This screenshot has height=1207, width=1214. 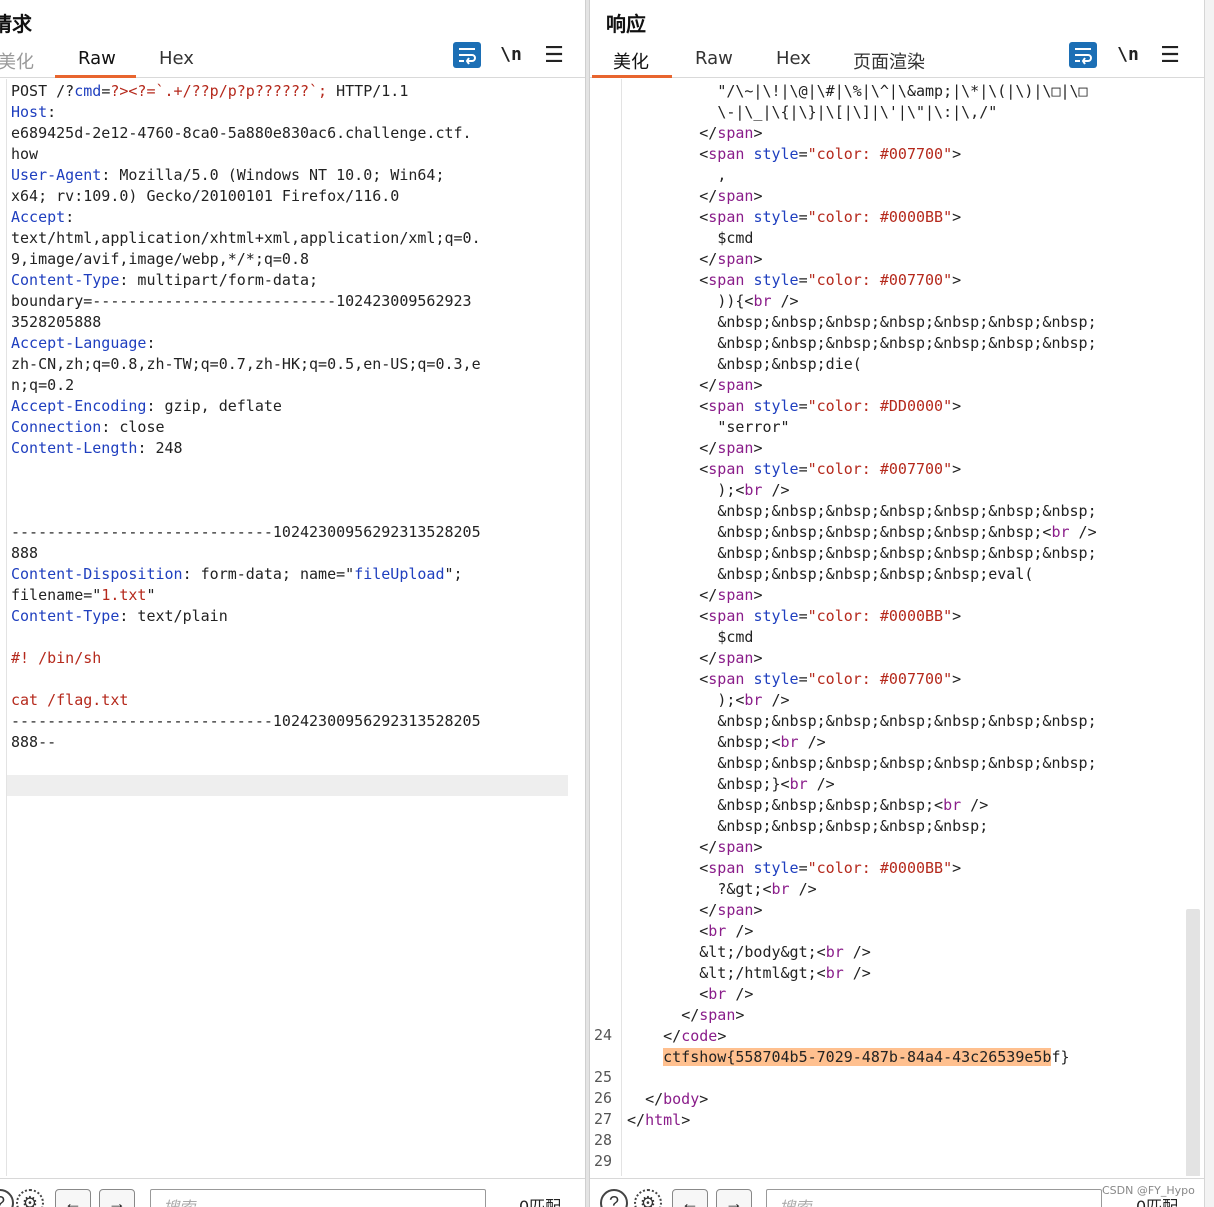 I want to click on response-tabs: 美化 Raw Hex 页面渲染, so click(x=897, y=61).